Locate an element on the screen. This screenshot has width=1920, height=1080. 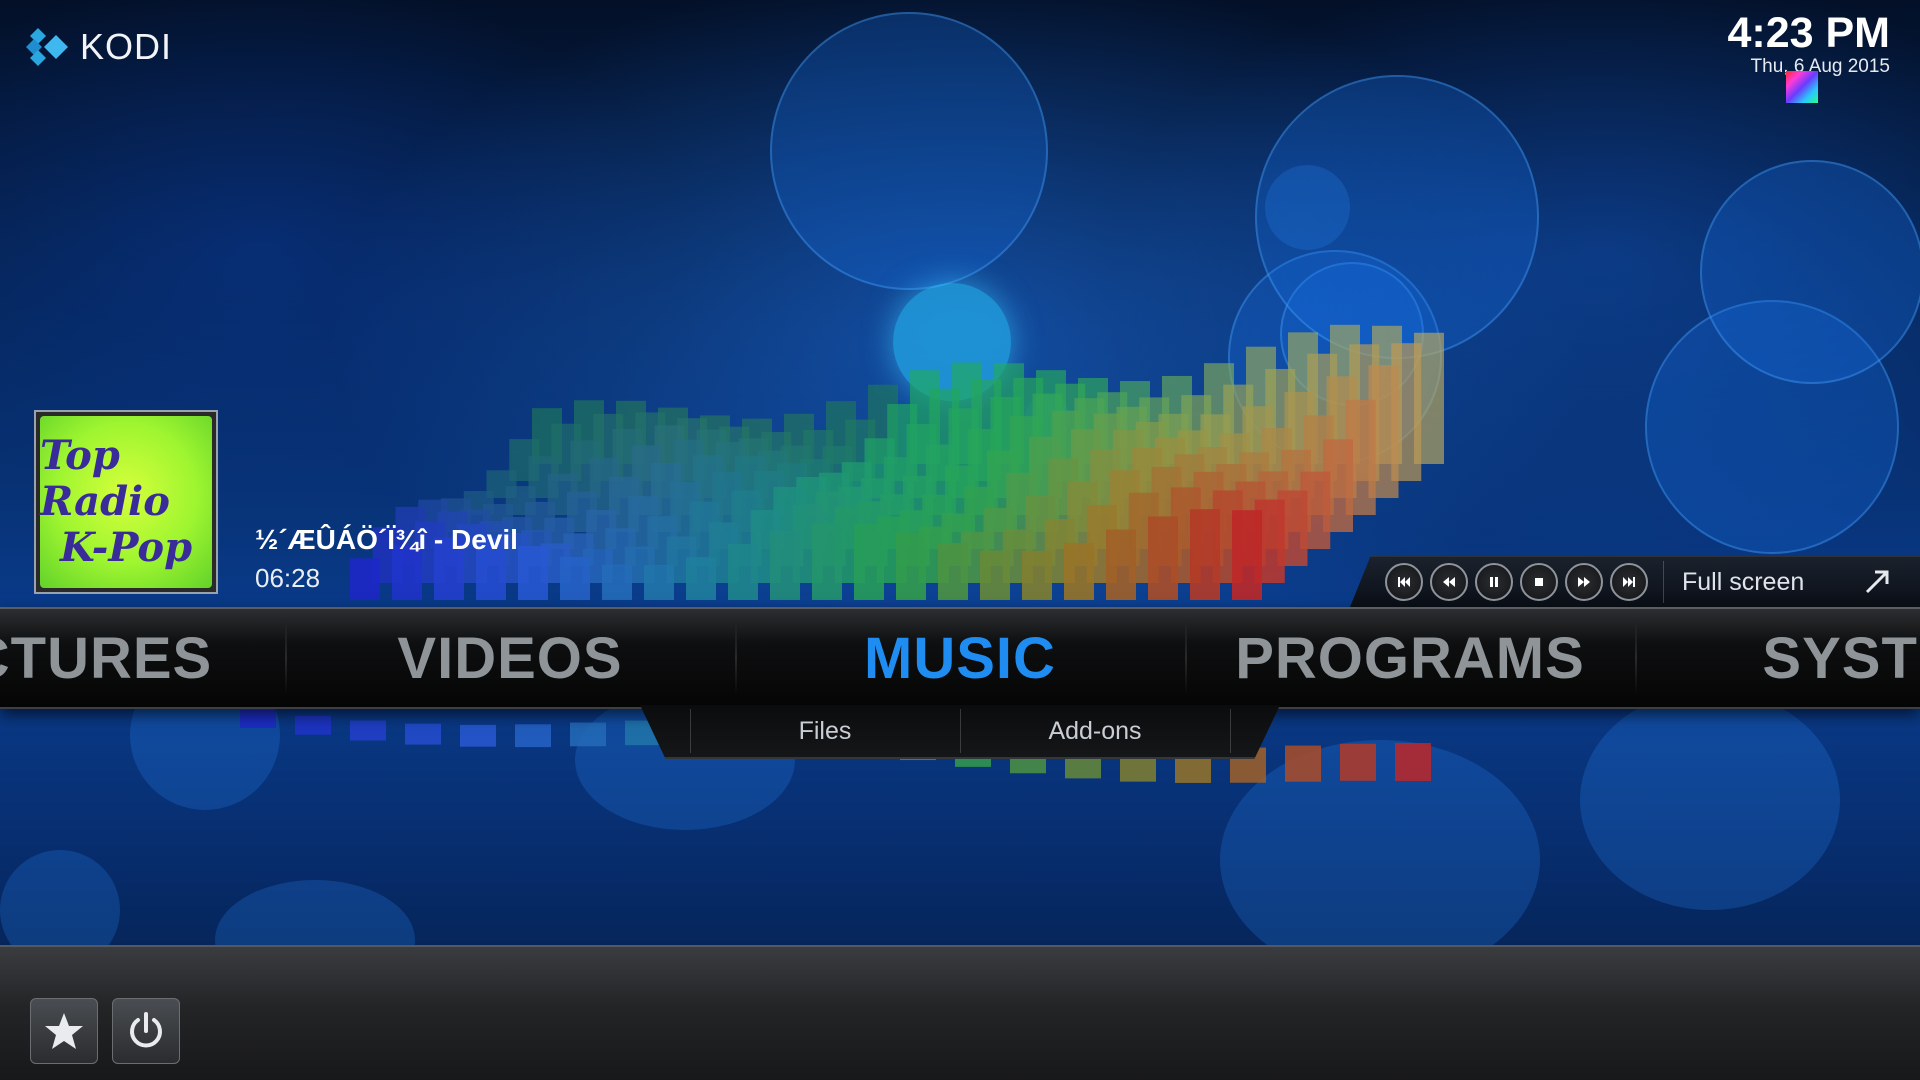
skip-next-icon is located at coordinates (1629, 582).